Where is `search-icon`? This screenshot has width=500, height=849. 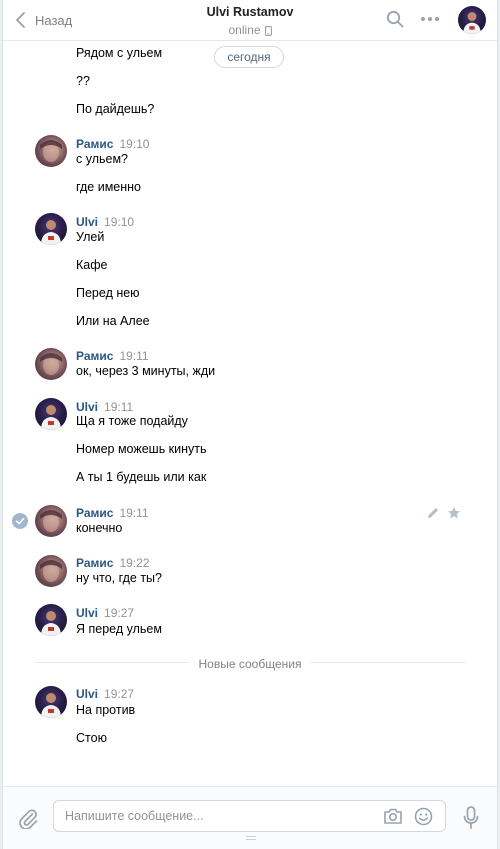
search-icon is located at coordinates (395, 19).